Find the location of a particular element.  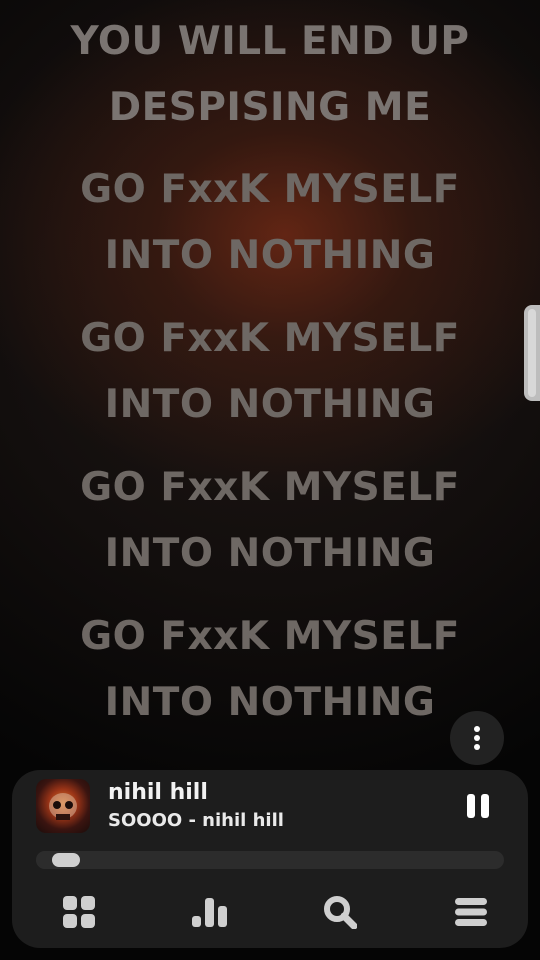

more-options-button is located at coordinates (477, 738).